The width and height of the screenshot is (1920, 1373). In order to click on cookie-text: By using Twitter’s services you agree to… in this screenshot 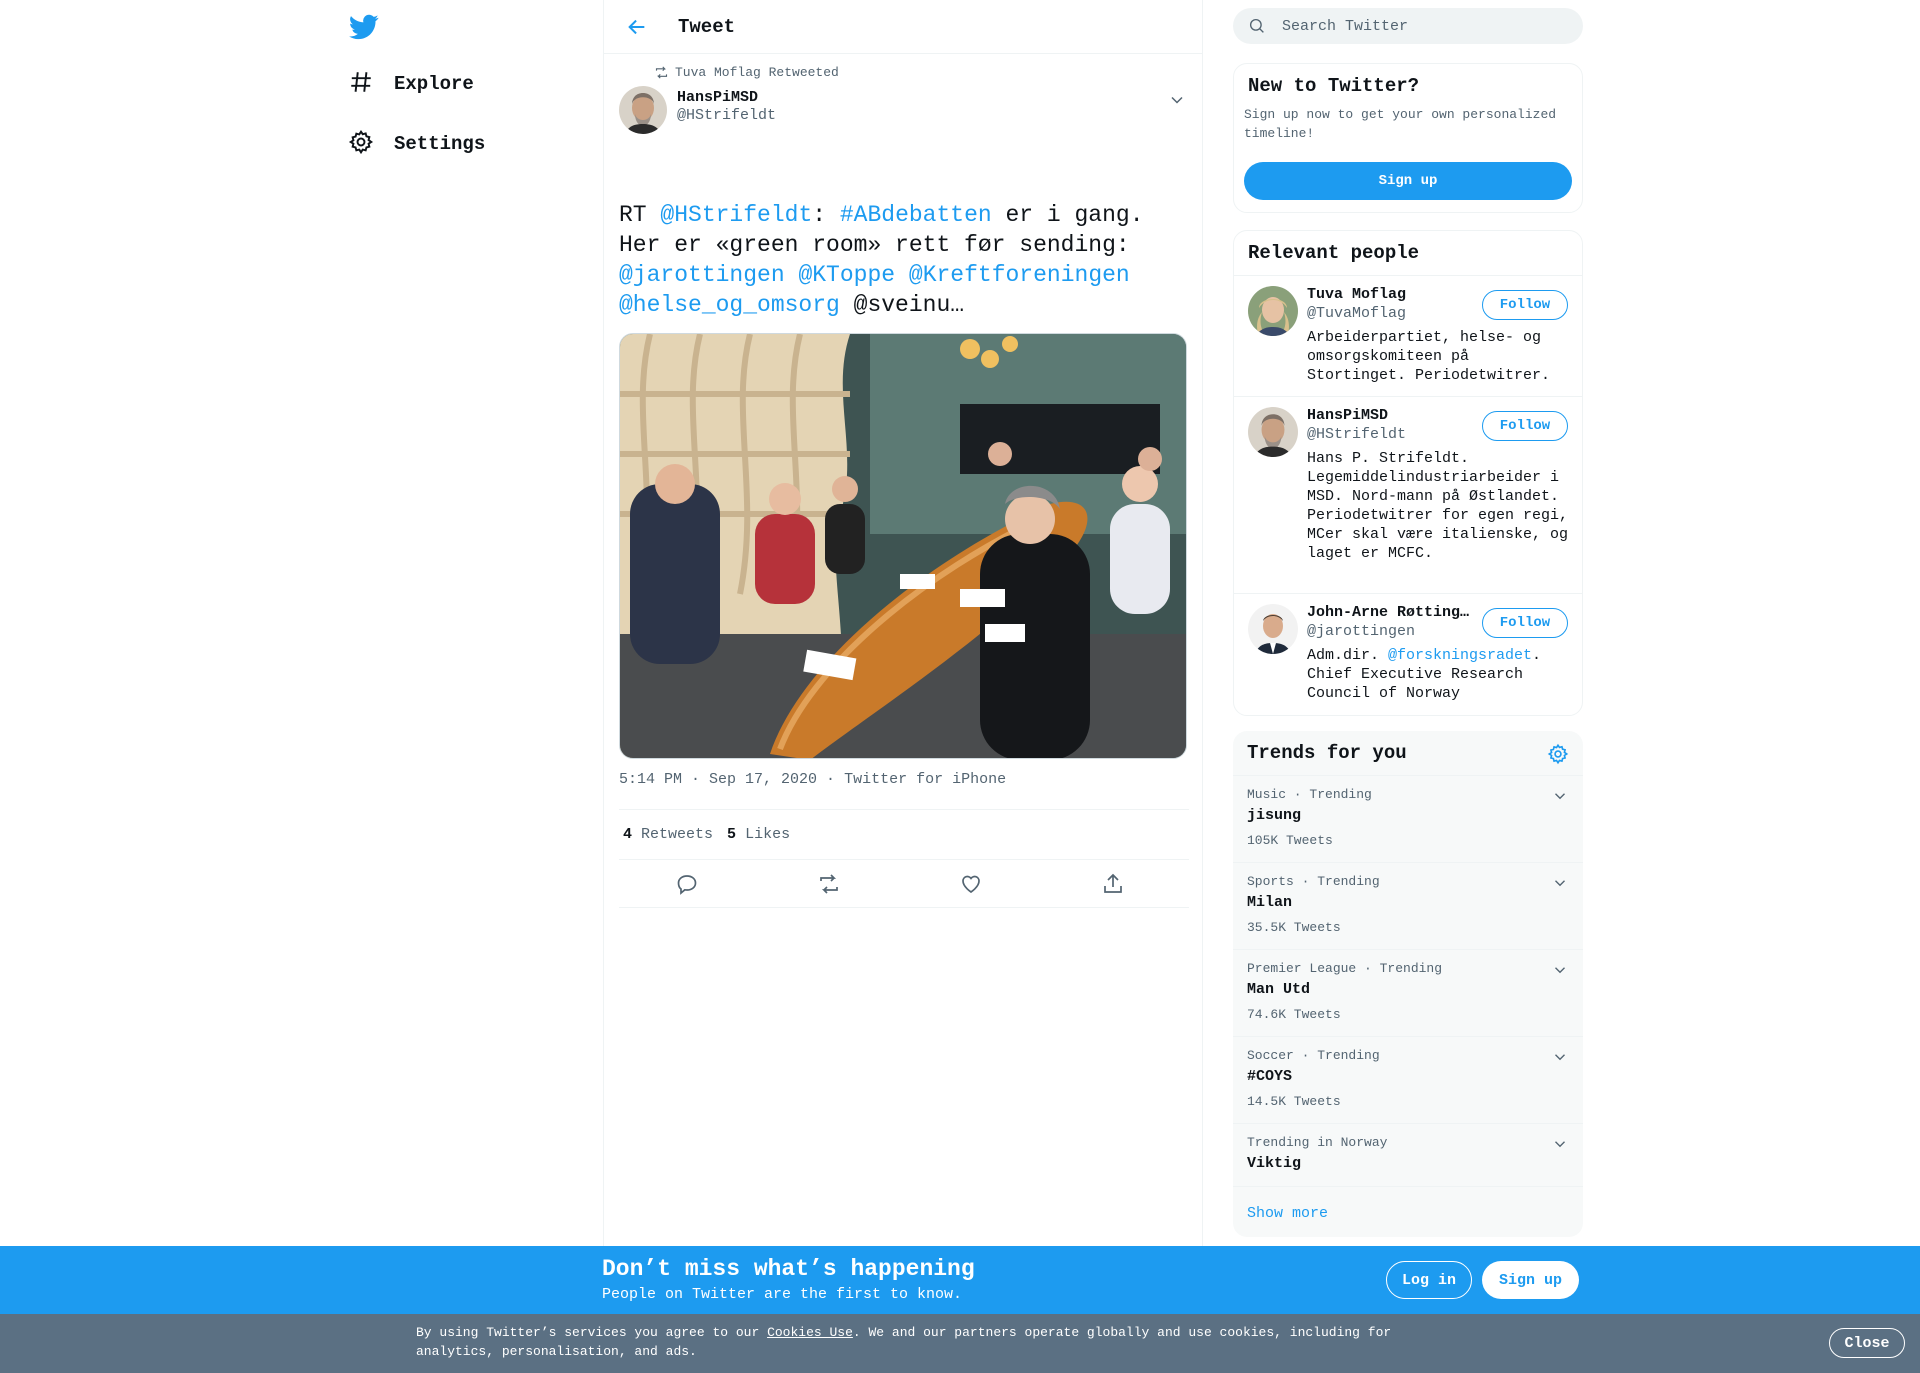, I will do `click(916, 1342)`.